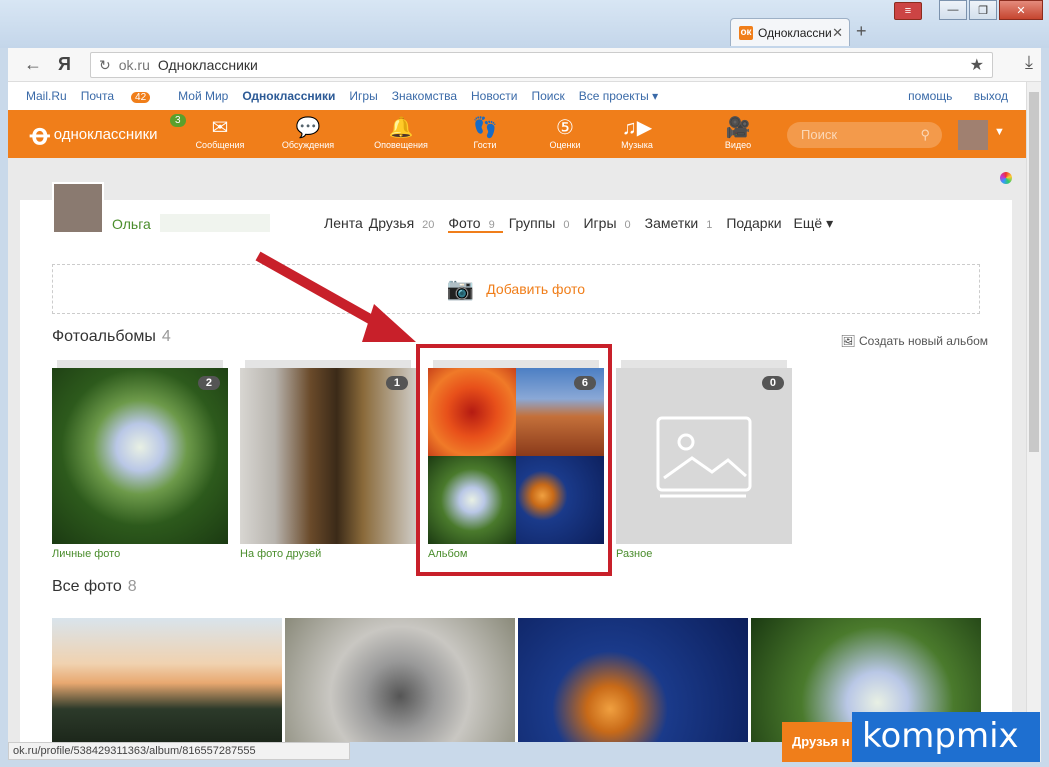 Image resolution: width=1049 pixels, height=767 pixels. I want to click on all-photos-heading: Все фото 8, so click(94, 587).